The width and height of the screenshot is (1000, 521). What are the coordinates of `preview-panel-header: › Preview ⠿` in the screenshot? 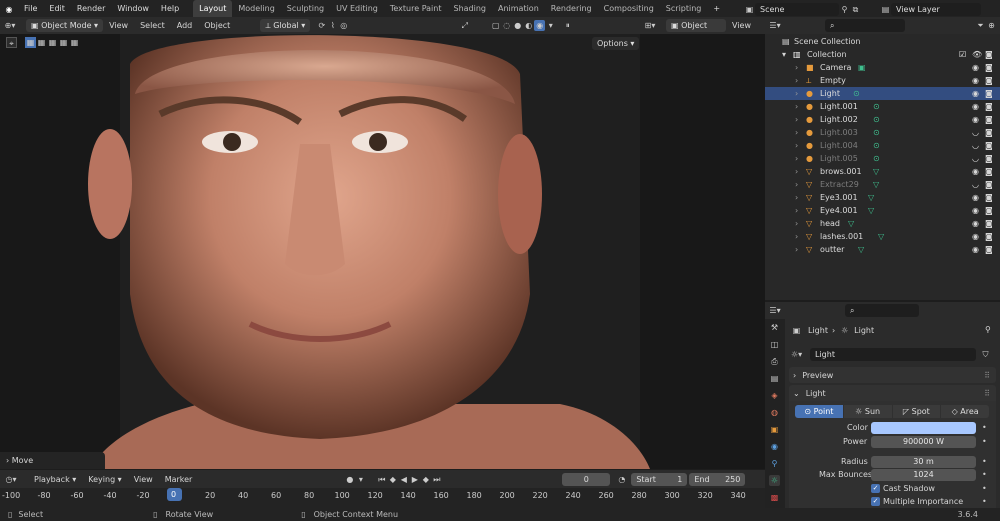 It's located at (892, 375).